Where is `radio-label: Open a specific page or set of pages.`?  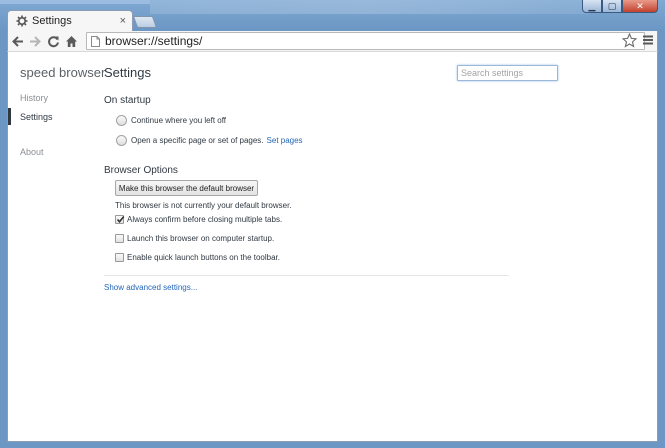
radio-label: Open a specific page or set of pages. is located at coordinates (197, 140).